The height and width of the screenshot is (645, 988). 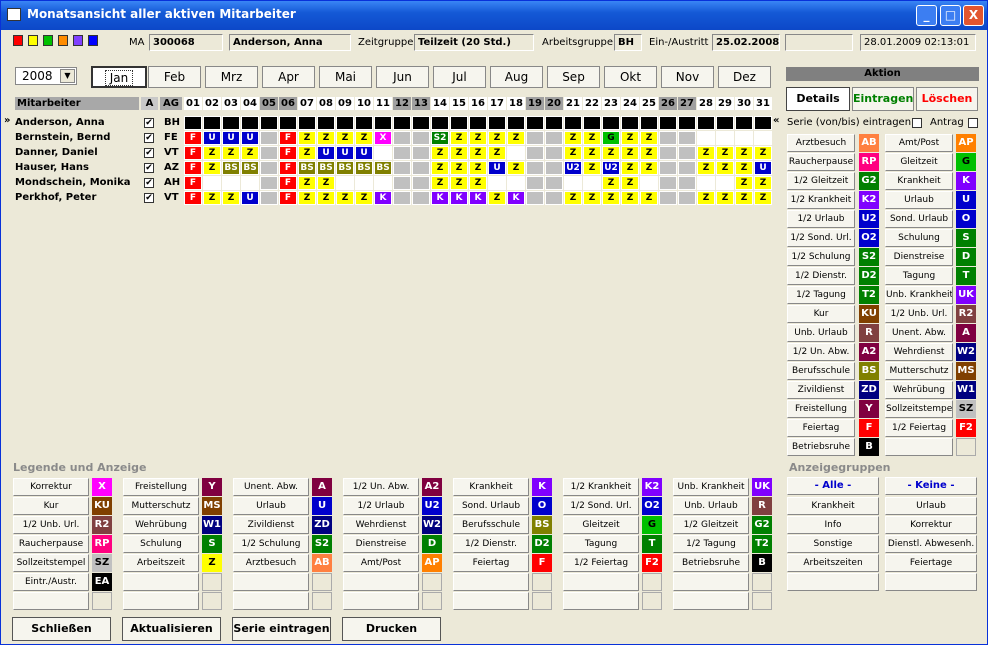 What do you see at coordinates (231, 77) in the screenshot?
I see `tab-month: Mrz` at bounding box center [231, 77].